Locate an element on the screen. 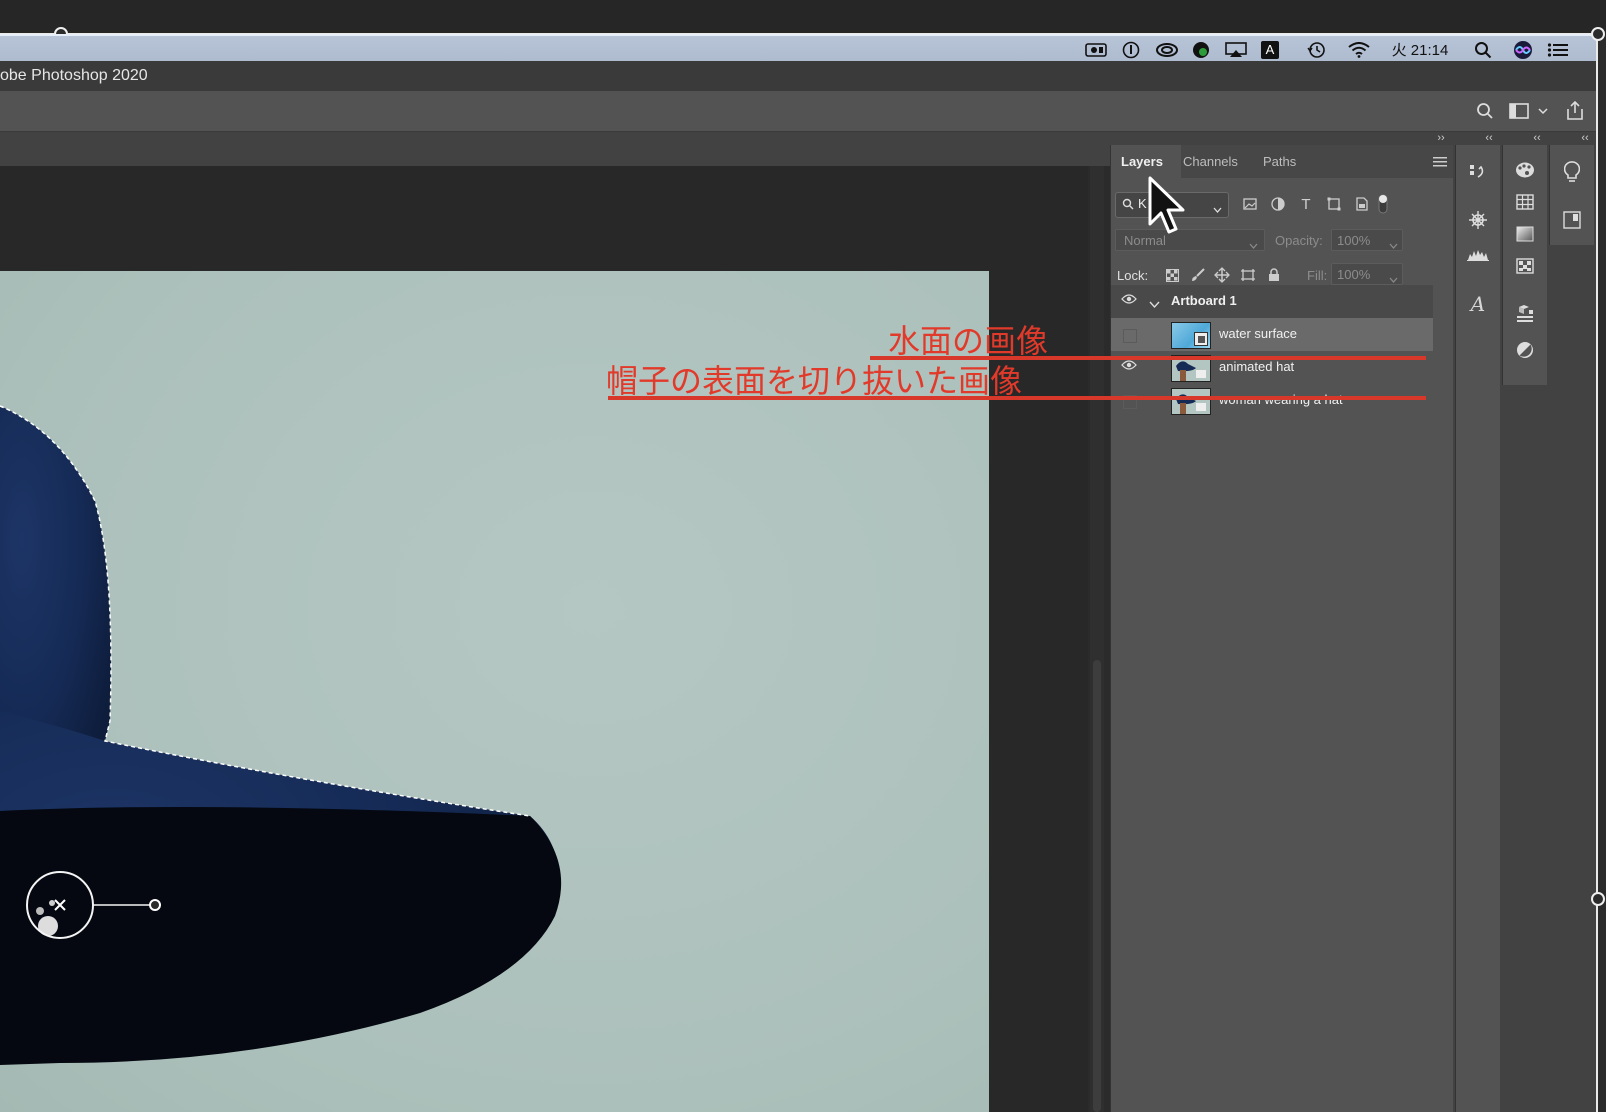 The image size is (1606, 1112). expand-panels-arrow-3: ‹‹ is located at coordinates (1585, 138).